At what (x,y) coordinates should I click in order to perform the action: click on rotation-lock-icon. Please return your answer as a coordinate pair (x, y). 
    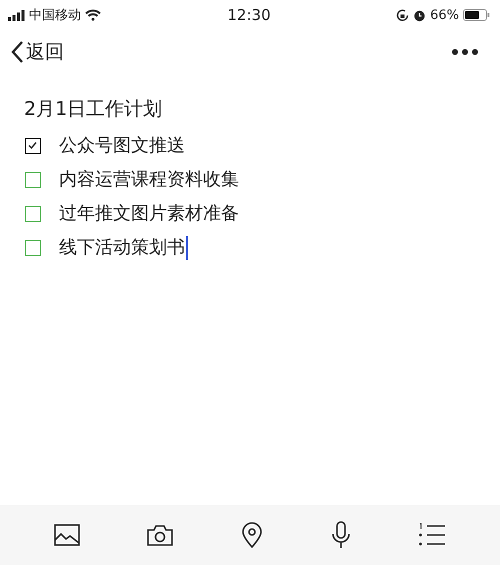
    Looking at the image, I should click on (403, 15).